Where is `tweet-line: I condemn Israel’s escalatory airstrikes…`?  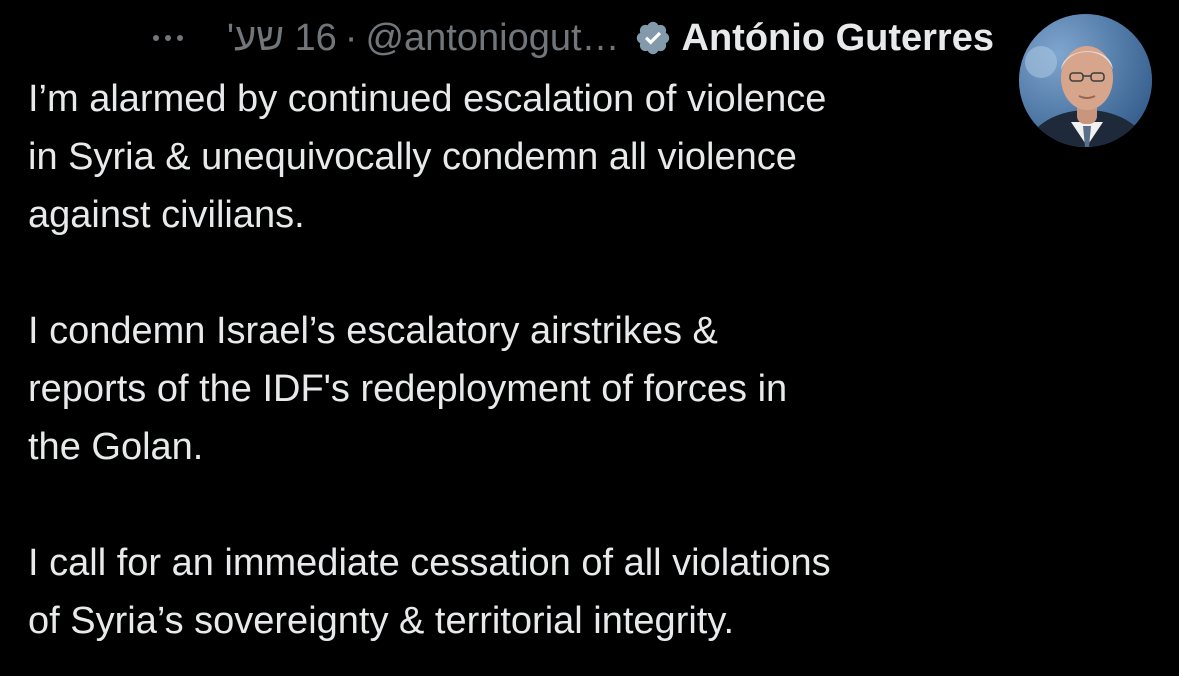
tweet-line: I condemn Israel’s escalatory airstrikes… is located at coordinates (373, 331).